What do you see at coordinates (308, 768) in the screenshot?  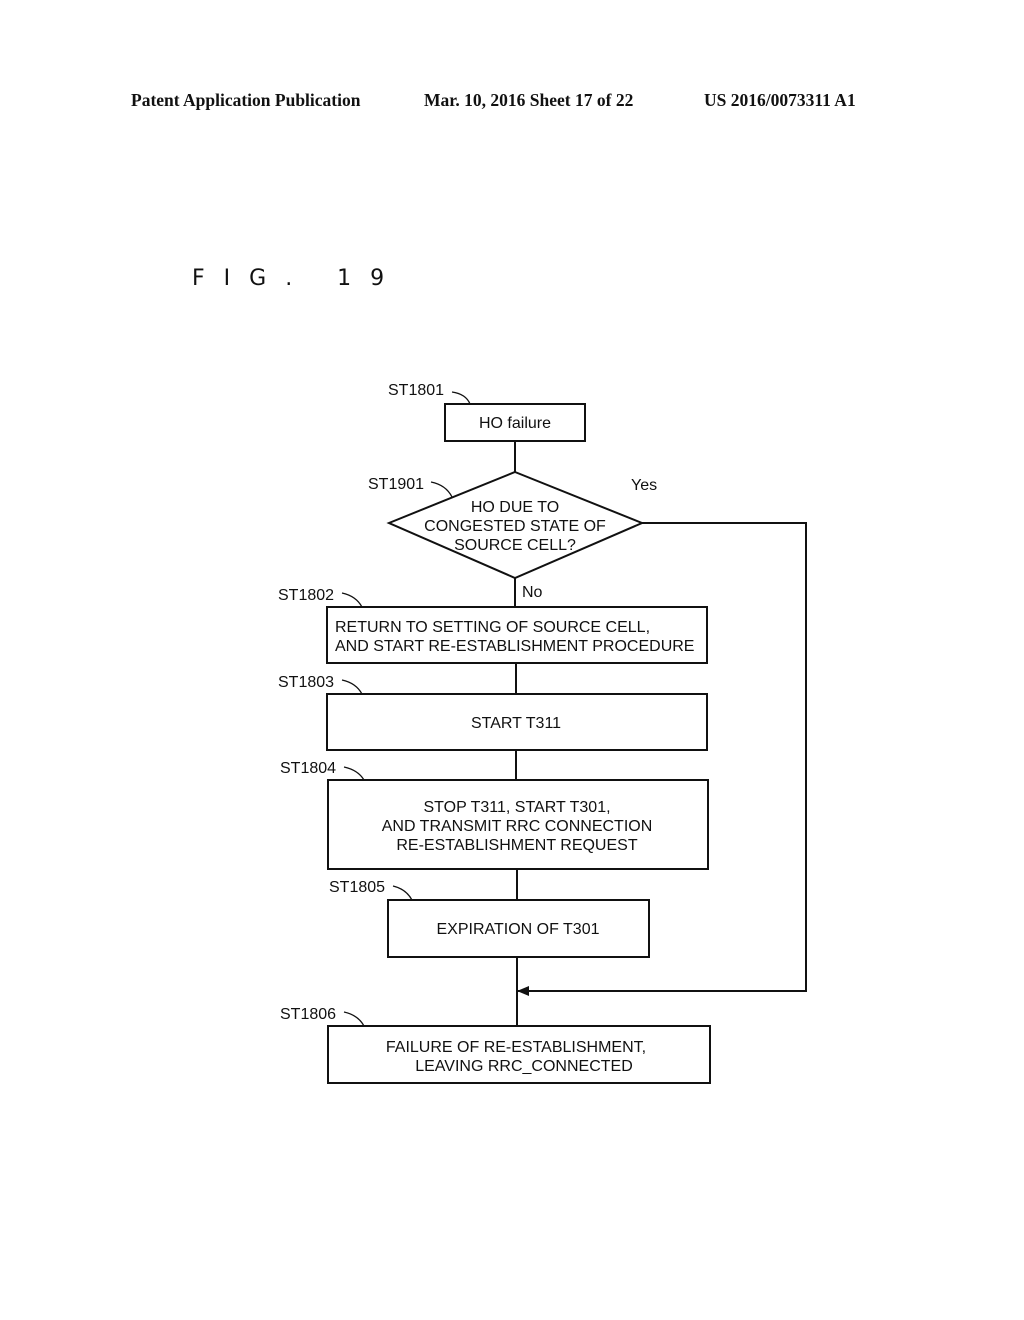 I see `step-id-st1804: ST1804` at bounding box center [308, 768].